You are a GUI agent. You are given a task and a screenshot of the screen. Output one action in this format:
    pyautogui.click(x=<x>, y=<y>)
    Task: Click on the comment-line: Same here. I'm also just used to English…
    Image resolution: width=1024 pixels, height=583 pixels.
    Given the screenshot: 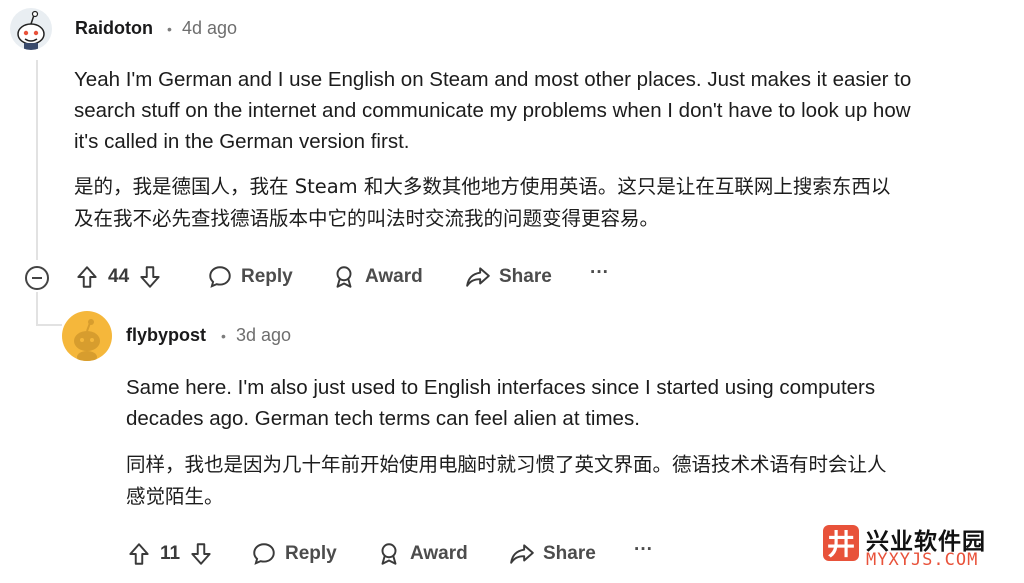 What is the action you would take?
    pyautogui.click(x=501, y=387)
    